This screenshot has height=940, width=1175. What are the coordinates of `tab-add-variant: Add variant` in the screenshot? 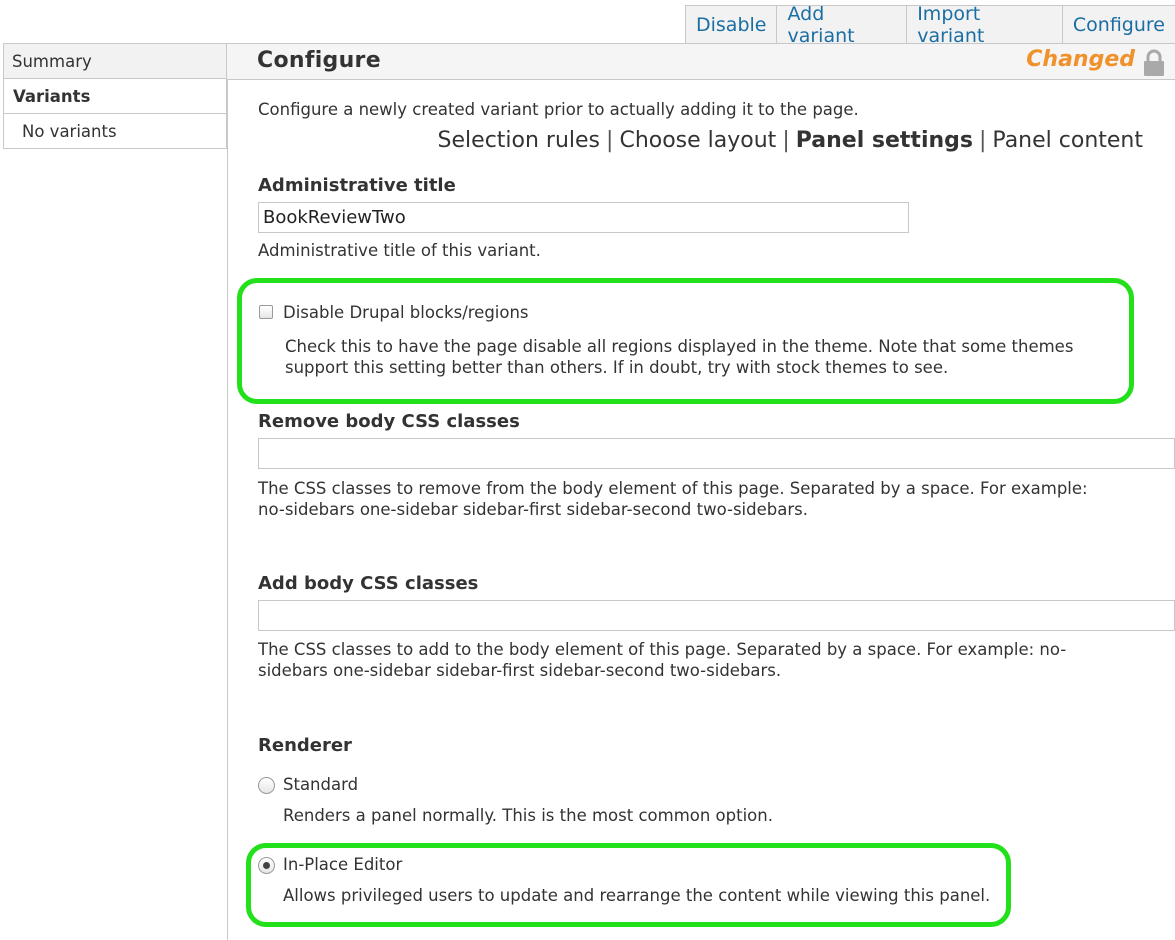 It's located at (842, 25).